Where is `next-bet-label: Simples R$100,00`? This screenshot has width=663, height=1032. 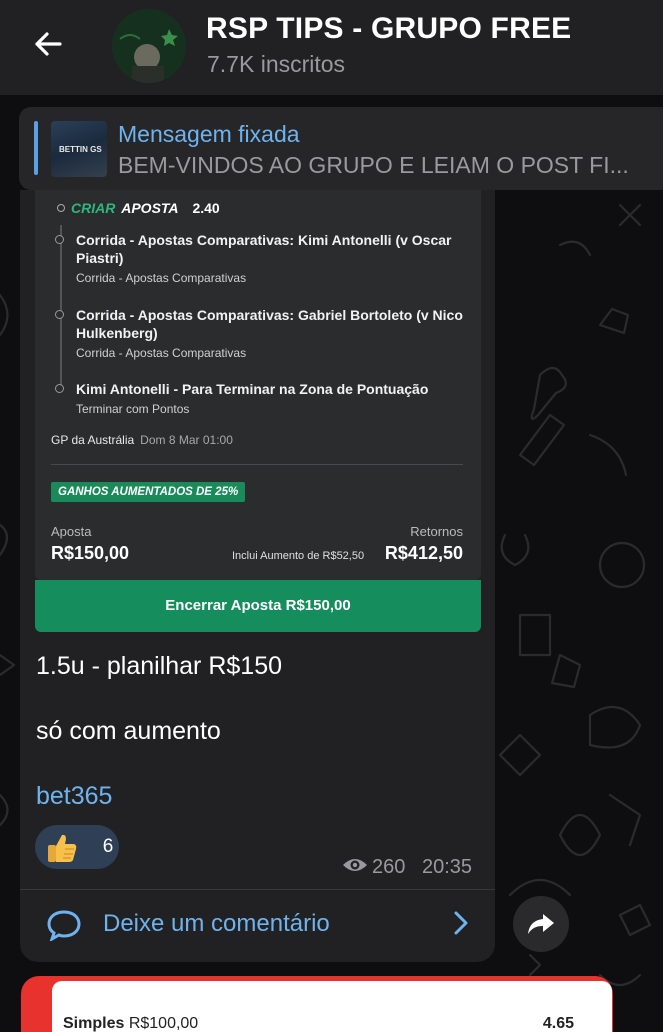 next-bet-label: Simples R$100,00 is located at coordinates (130, 1023).